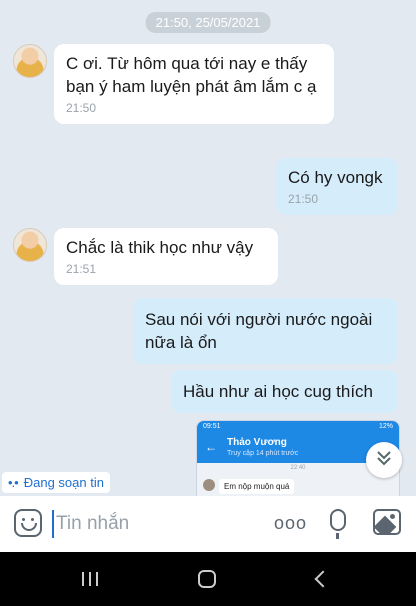  I want to click on sticker-icon, so click(28, 523).